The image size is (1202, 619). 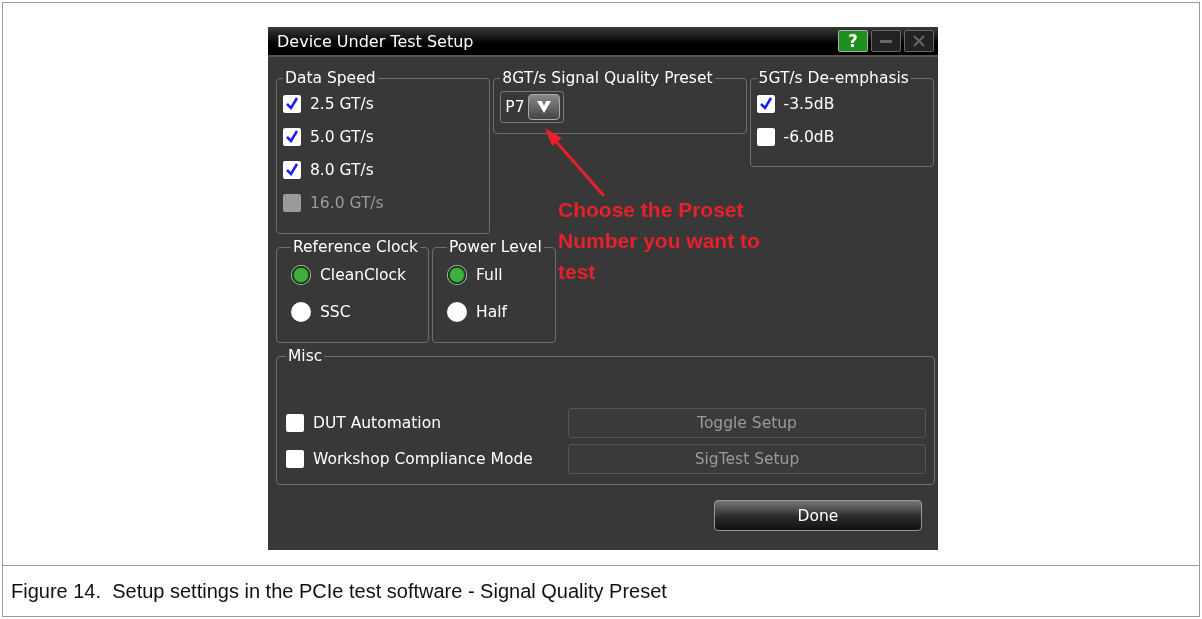 What do you see at coordinates (809, 136) in the screenshot?
I see `checkbox-label: -6.0dB` at bounding box center [809, 136].